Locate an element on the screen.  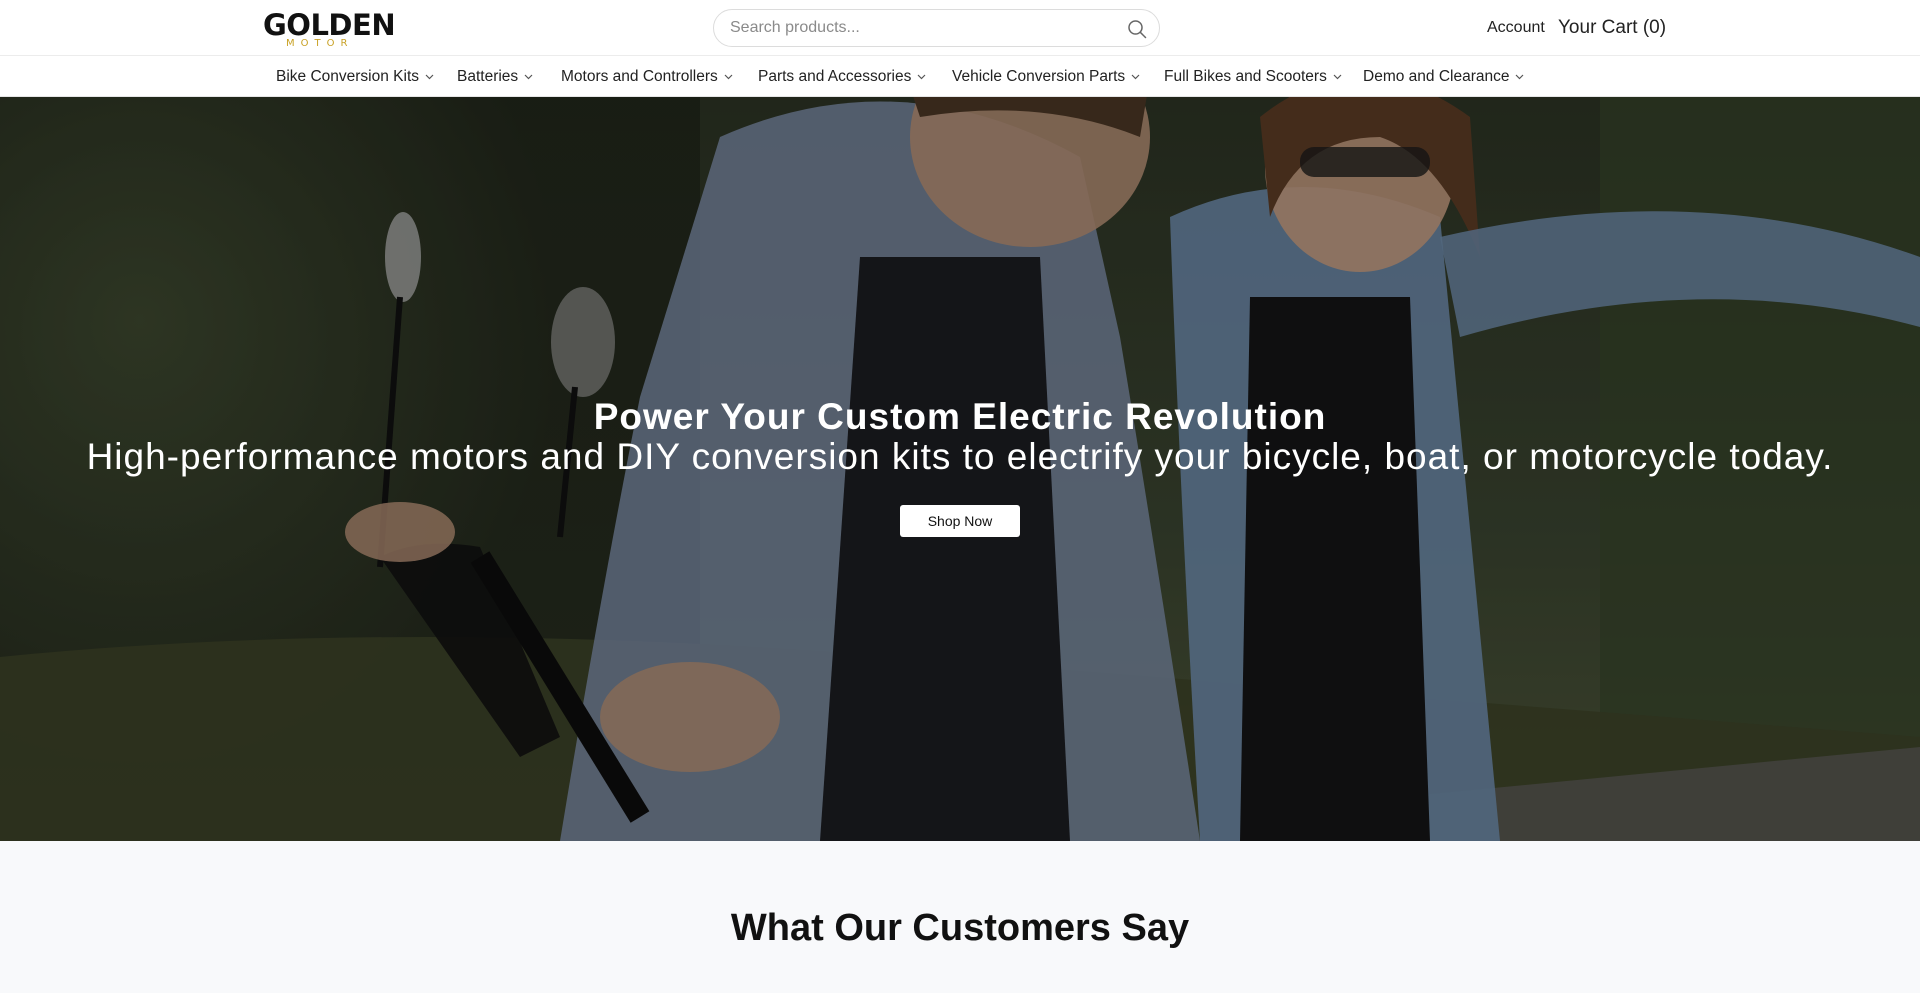
nav-item-motors-and-controllers: Motors and Controllers is located at coordinates (647, 76).